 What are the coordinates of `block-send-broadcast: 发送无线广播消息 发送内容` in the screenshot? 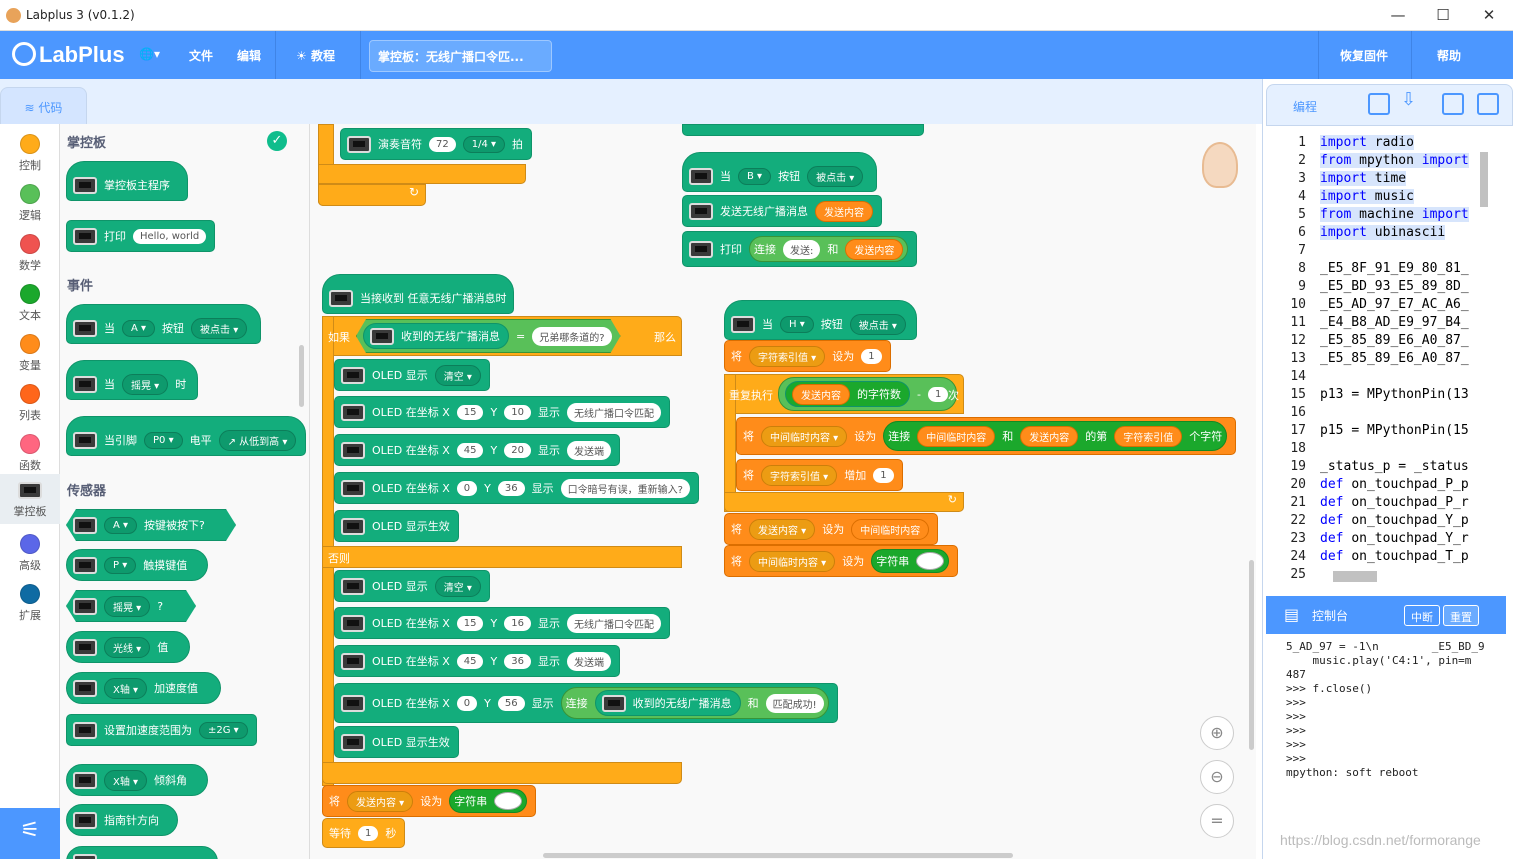 It's located at (782, 211).